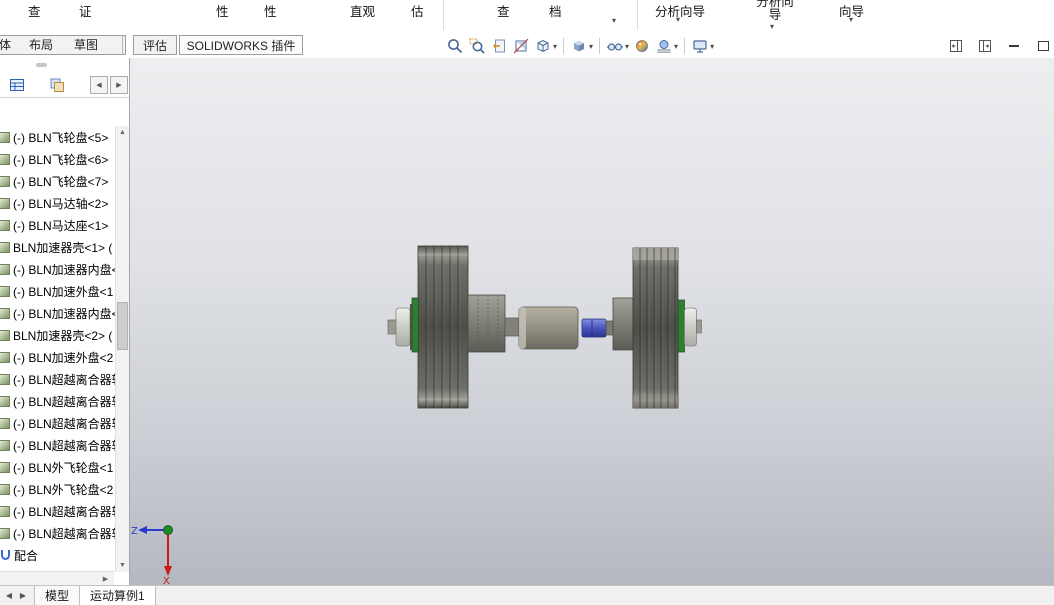  Describe the element at coordinates (9, 595) in the screenshot. I see `bottom-tabs-scroll-left-button: ◀` at that location.